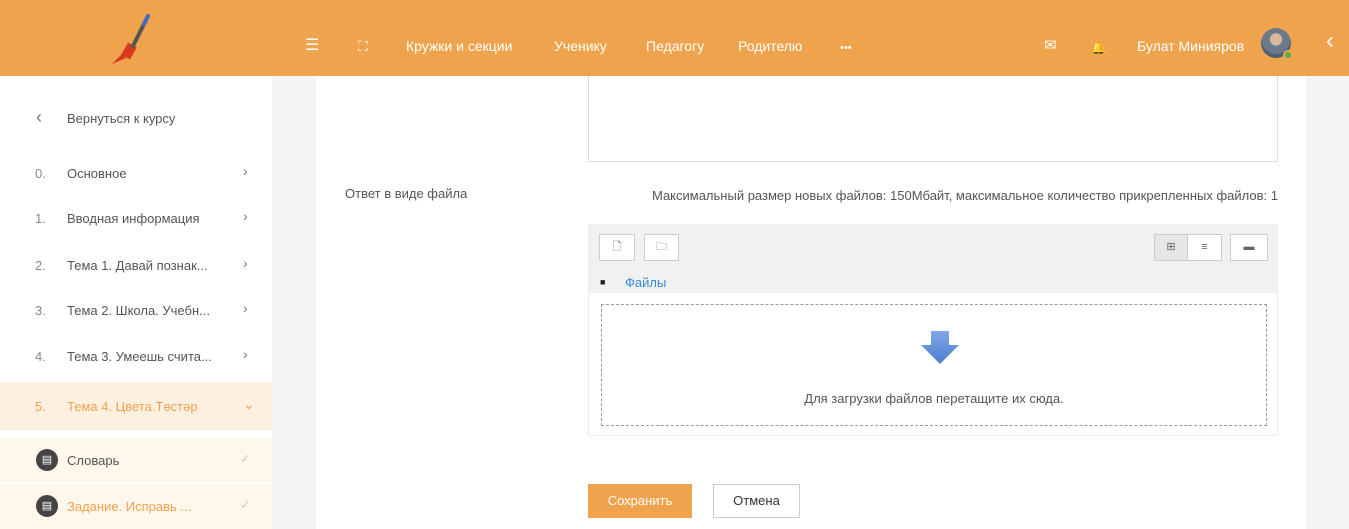 This screenshot has height=529, width=1349. What do you see at coordinates (136, 460) in the screenshot?
I see `sidebar-activity-glossary: ▤ Словарь ✓` at bounding box center [136, 460].